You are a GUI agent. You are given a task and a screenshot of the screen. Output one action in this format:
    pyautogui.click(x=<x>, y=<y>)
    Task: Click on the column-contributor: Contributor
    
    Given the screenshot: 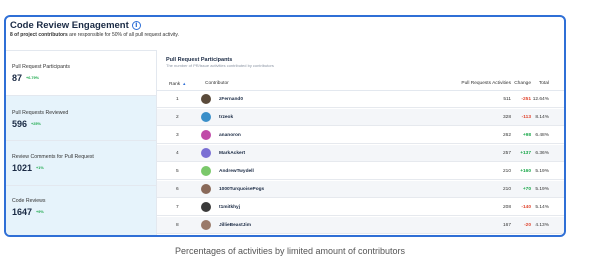 What is the action you would take?
    pyautogui.click(x=217, y=83)
    